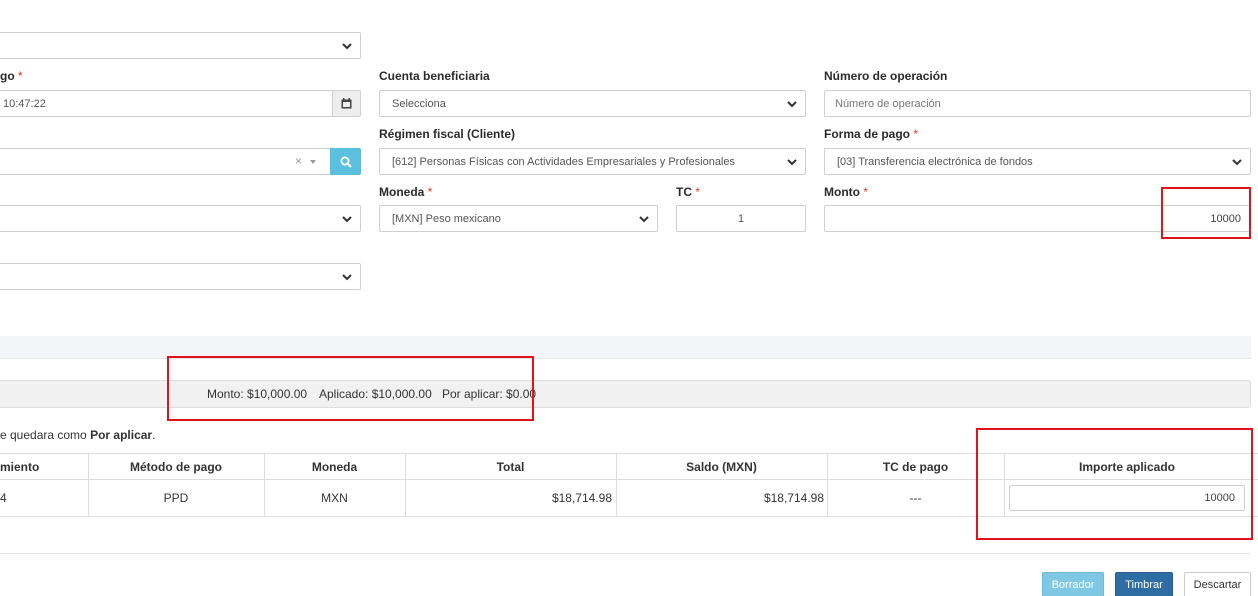 This screenshot has width=1258, height=596. Describe the element at coordinates (1037, 218) in the screenshot. I see `monto-input: 10000` at that location.